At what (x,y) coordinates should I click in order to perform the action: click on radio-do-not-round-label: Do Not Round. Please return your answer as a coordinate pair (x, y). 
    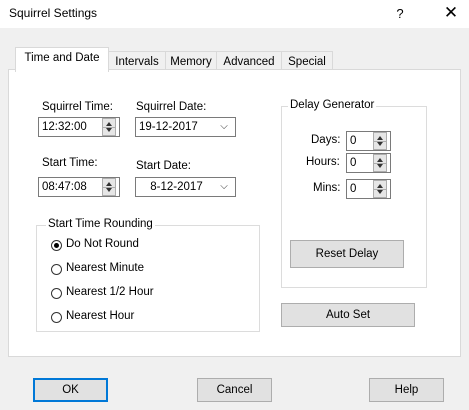
    Looking at the image, I should click on (102, 244).